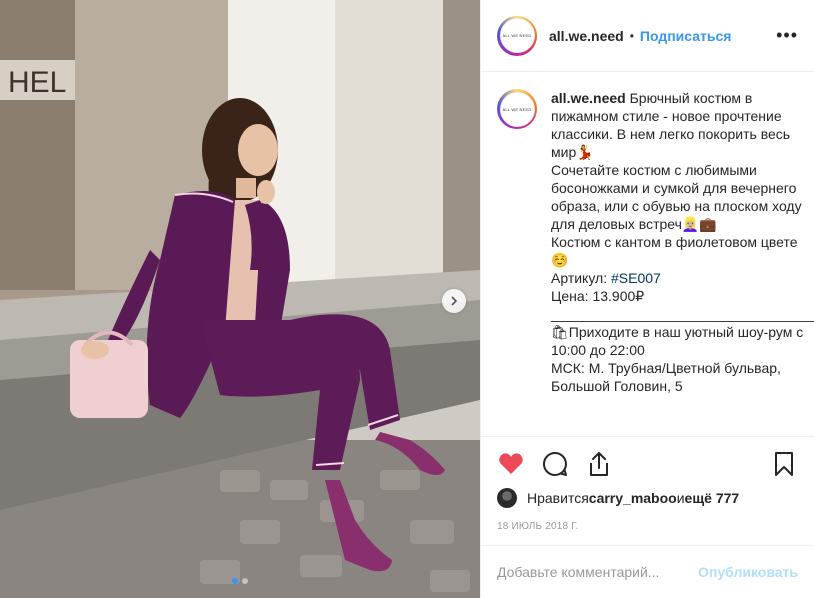 The width and height of the screenshot is (814, 598). I want to click on share-icon, so click(599, 463).